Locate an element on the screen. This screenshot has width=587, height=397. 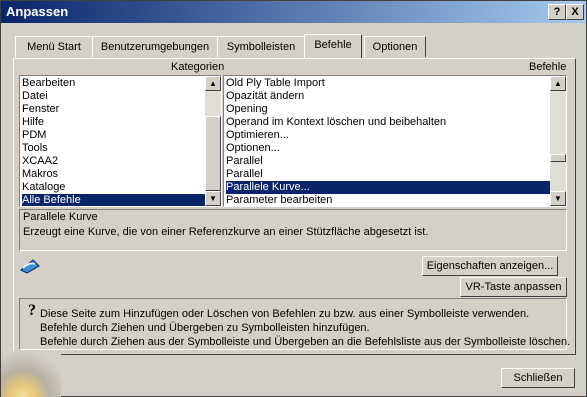
close-button: Schließen is located at coordinates (538, 378).